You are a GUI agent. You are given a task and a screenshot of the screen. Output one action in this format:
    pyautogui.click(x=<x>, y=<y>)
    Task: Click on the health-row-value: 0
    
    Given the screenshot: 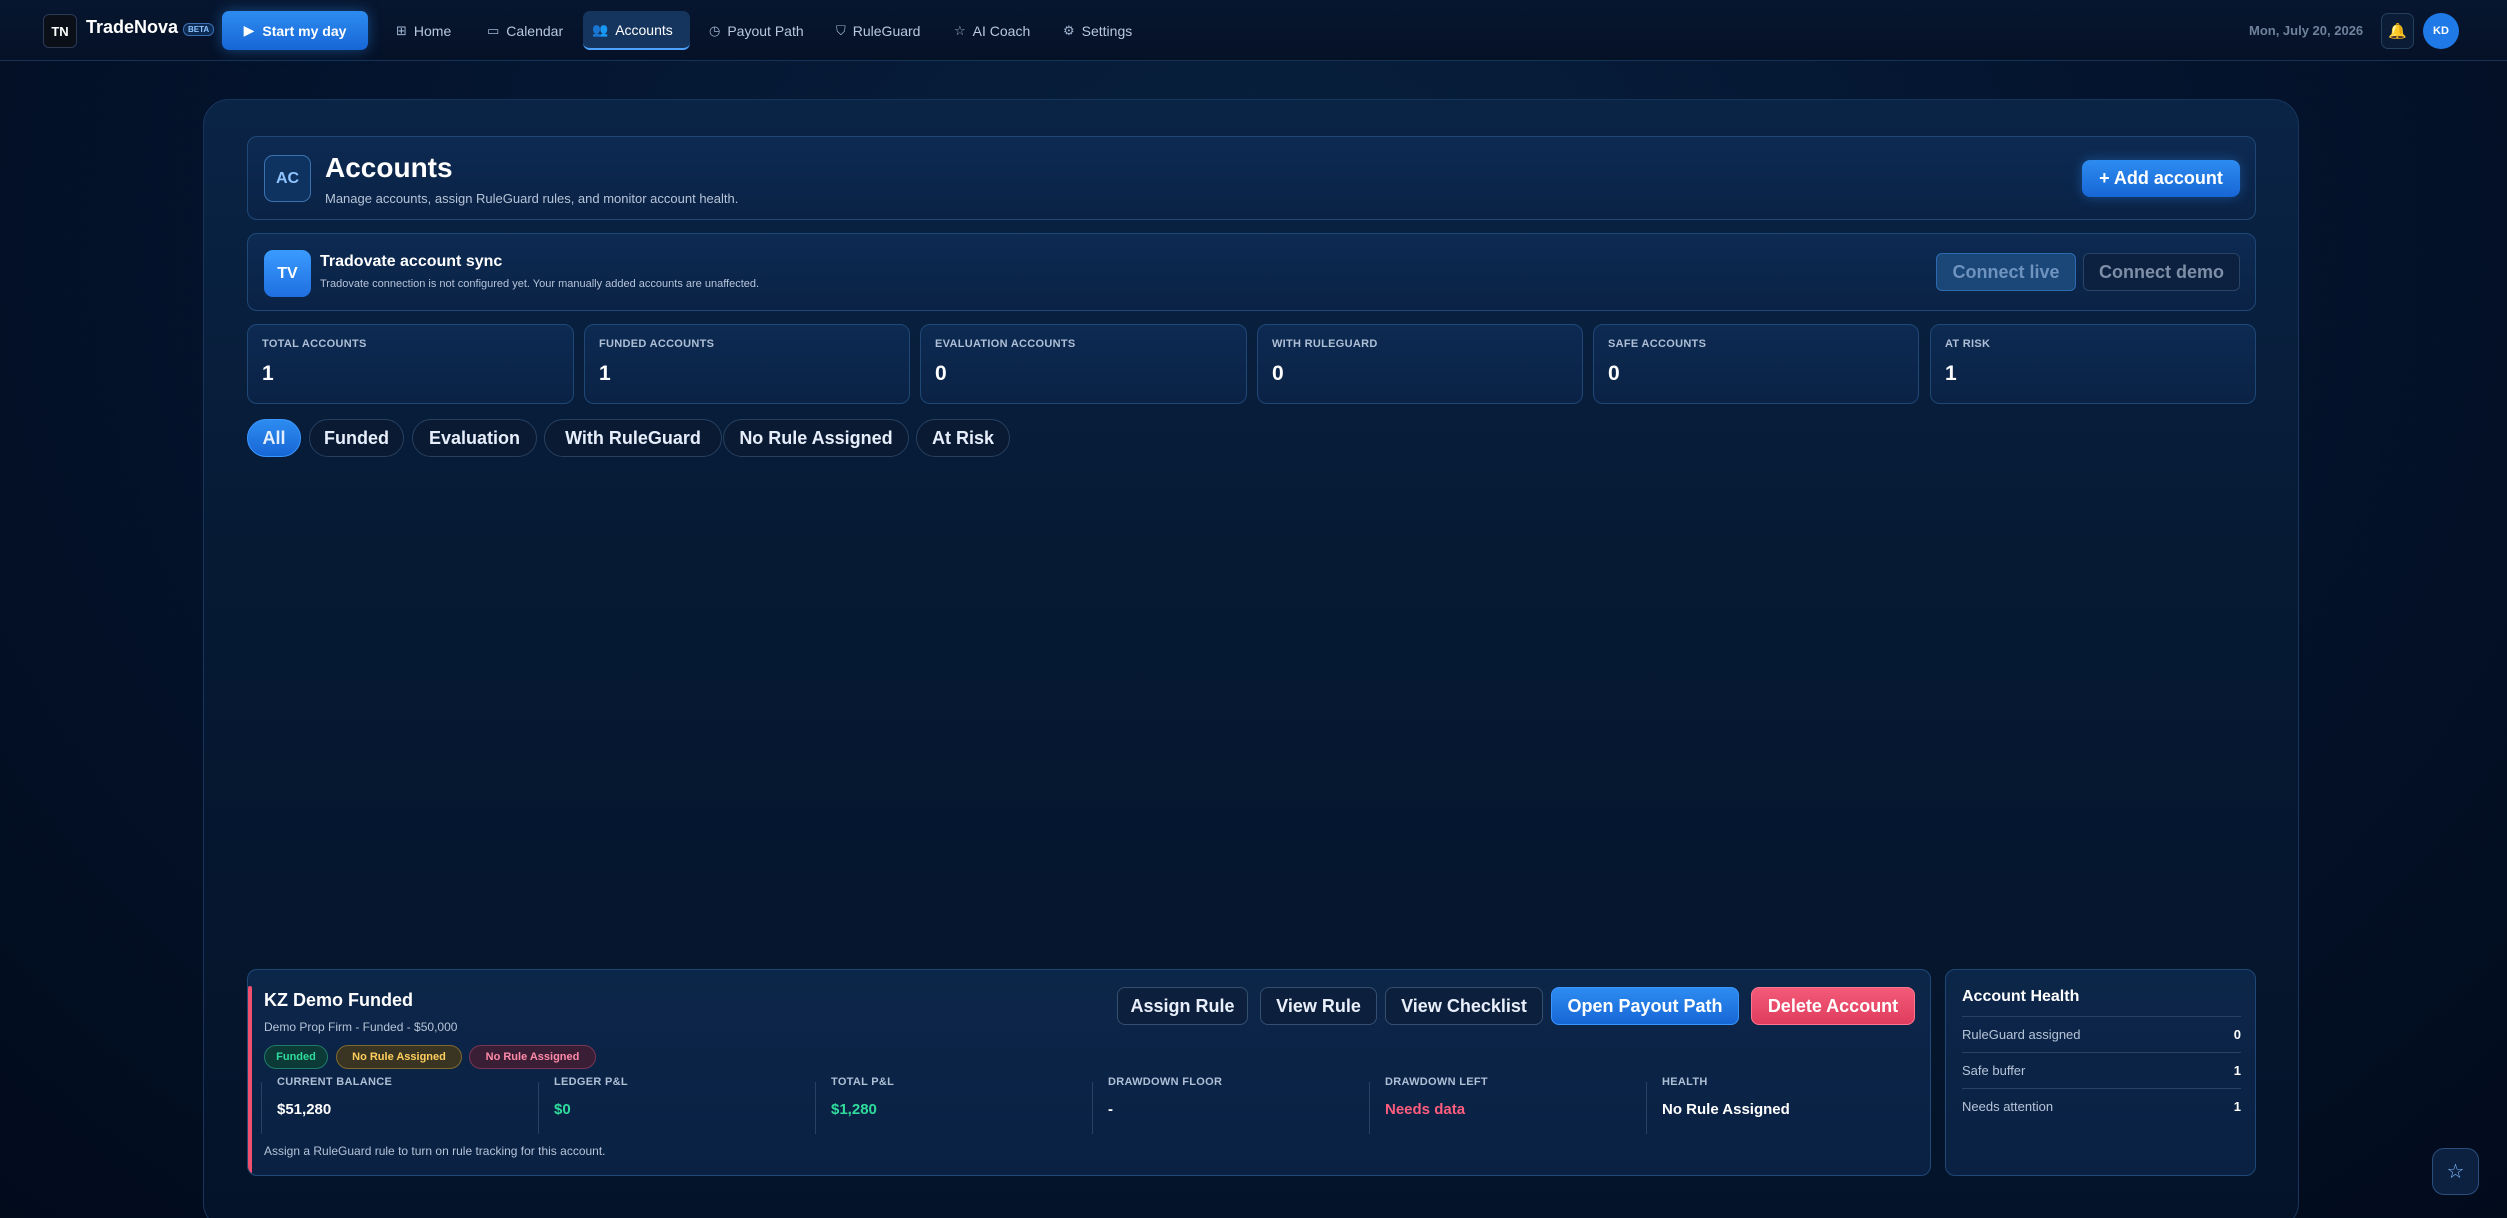 What is the action you would take?
    pyautogui.click(x=2237, y=1034)
    